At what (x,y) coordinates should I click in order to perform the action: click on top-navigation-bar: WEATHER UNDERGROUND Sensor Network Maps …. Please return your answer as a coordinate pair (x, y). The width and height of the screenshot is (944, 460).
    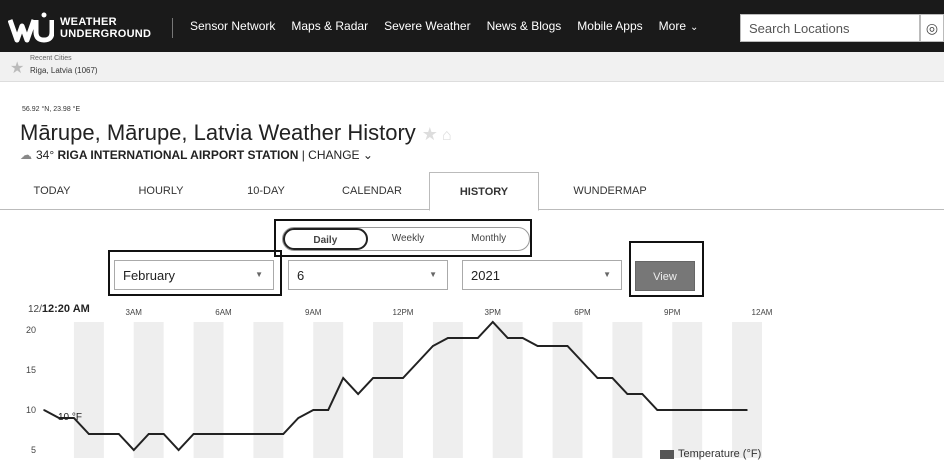
    Looking at the image, I should click on (472, 26).